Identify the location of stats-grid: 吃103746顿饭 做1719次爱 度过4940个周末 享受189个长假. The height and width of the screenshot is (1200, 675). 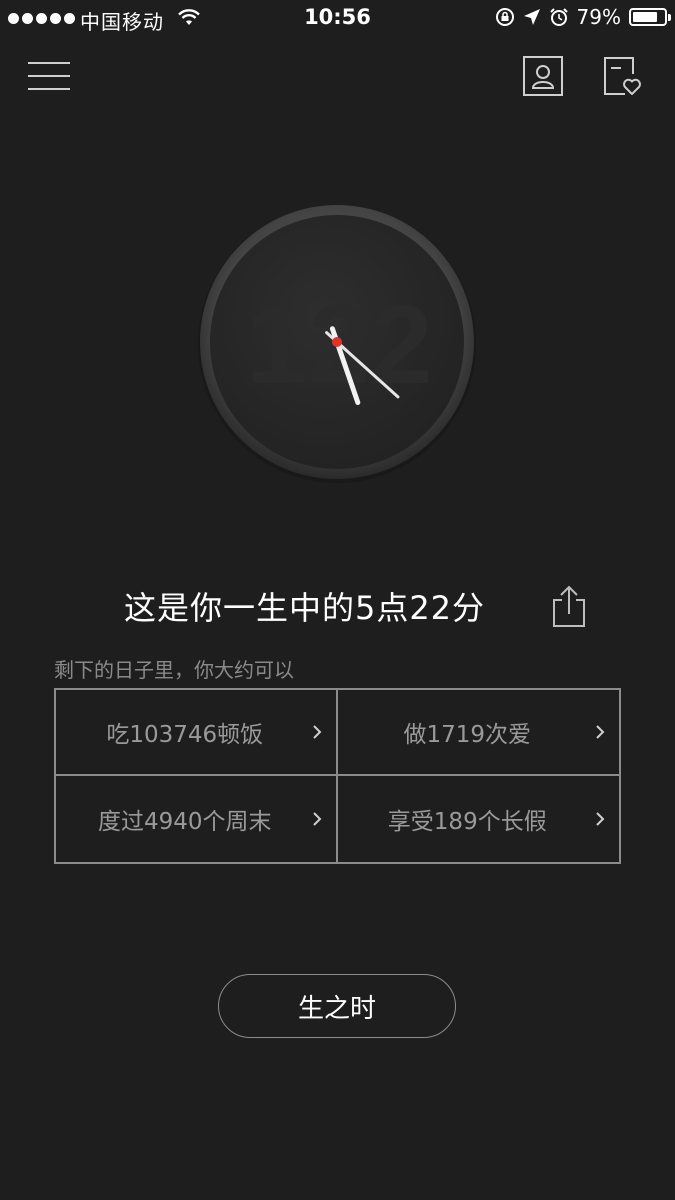
(337, 776).